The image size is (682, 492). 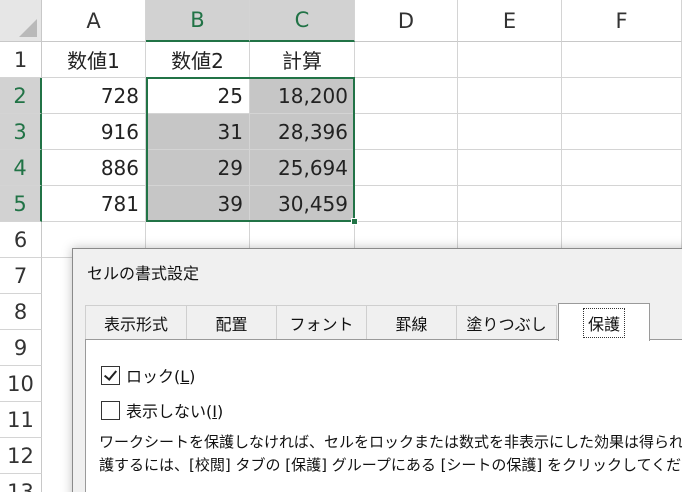 I want to click on cell-c5: 30,459, so click(x=302, y=204).